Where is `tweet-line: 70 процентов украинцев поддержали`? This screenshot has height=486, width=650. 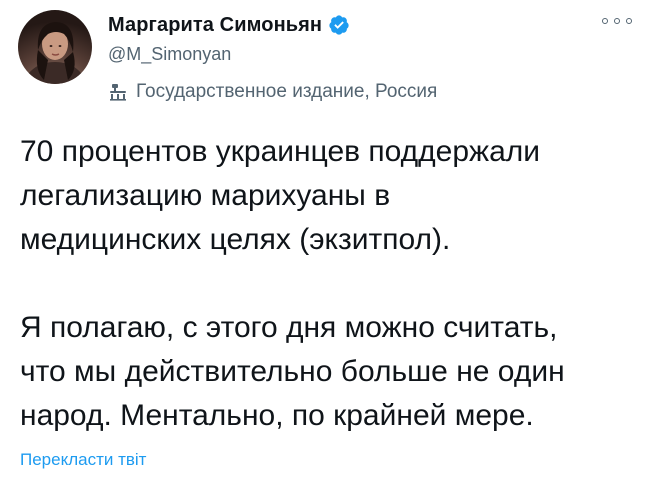
tweet-line: 70 процентов украинцев поддержали is located at coordinates (280, 151).